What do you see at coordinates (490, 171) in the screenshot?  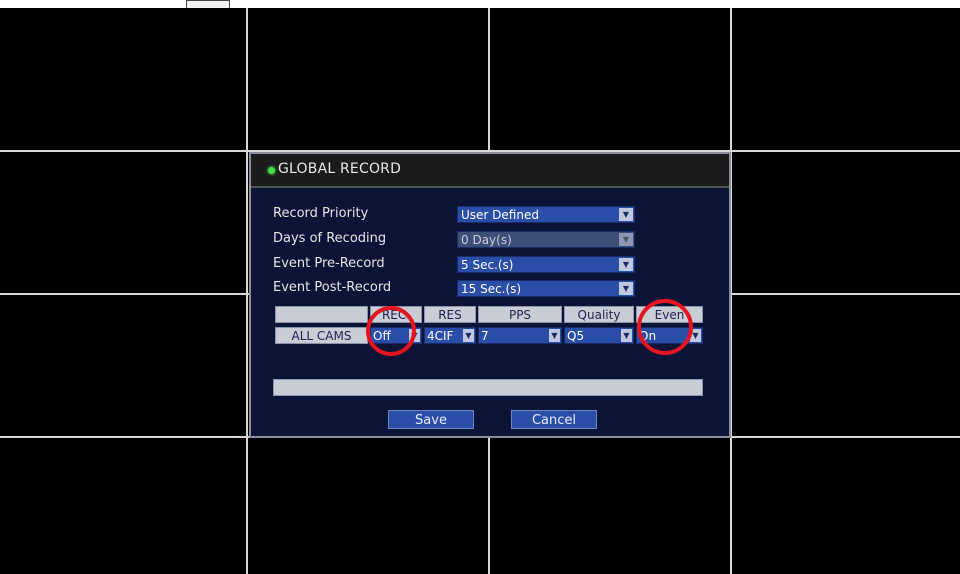 I see `dialog-title-bar: GLOBAL RECORD` at bounding box center [490, 171].